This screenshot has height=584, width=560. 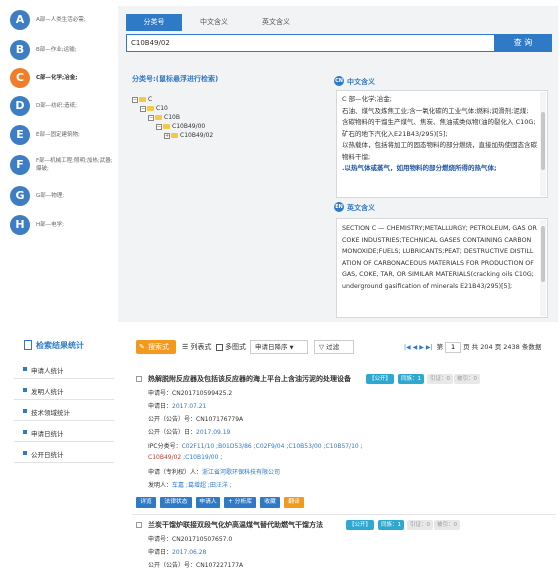 I want to click on tree-node-c10b49-00: − C10B49/00, so click(x=180, y=127).